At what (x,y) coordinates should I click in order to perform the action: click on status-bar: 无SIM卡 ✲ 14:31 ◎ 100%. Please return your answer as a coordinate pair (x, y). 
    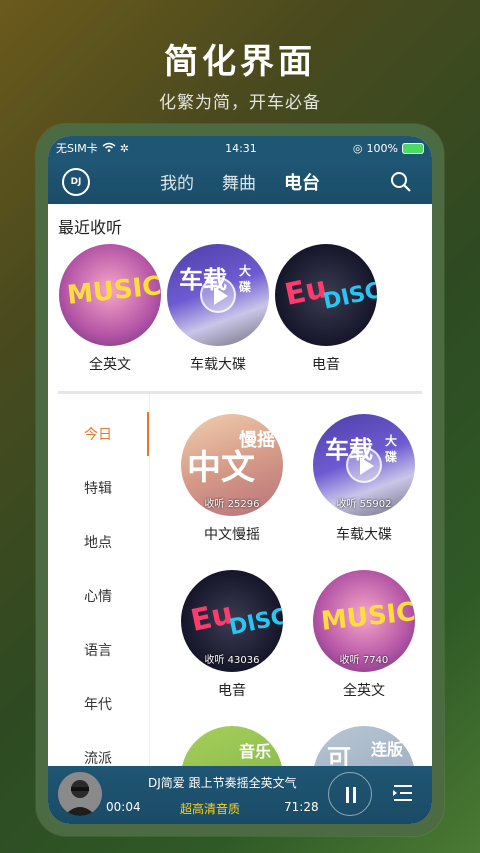
    Looking at the image, I should click on (240, 148).